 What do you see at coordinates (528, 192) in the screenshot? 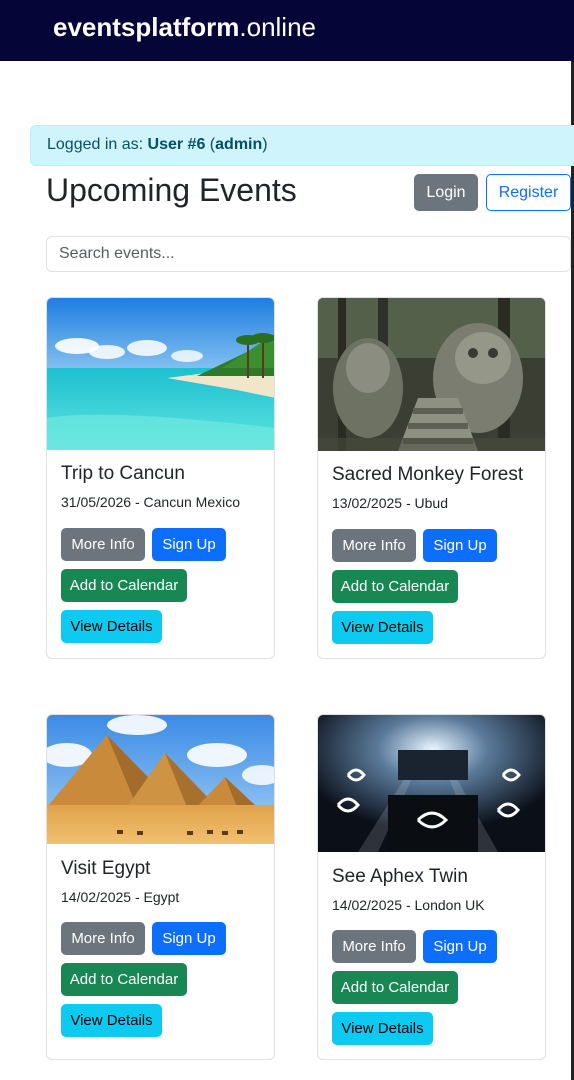
I see `register-button: Register` at bounding box center [528, 192].